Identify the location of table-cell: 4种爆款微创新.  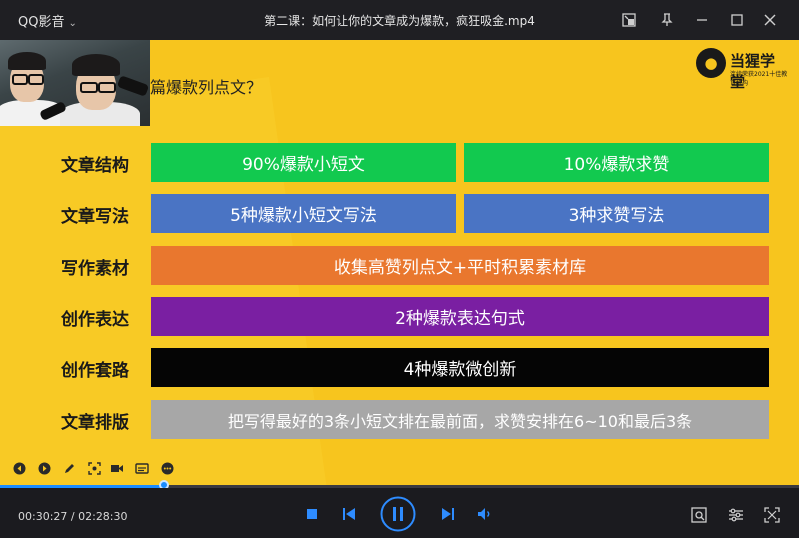
(460, 367).